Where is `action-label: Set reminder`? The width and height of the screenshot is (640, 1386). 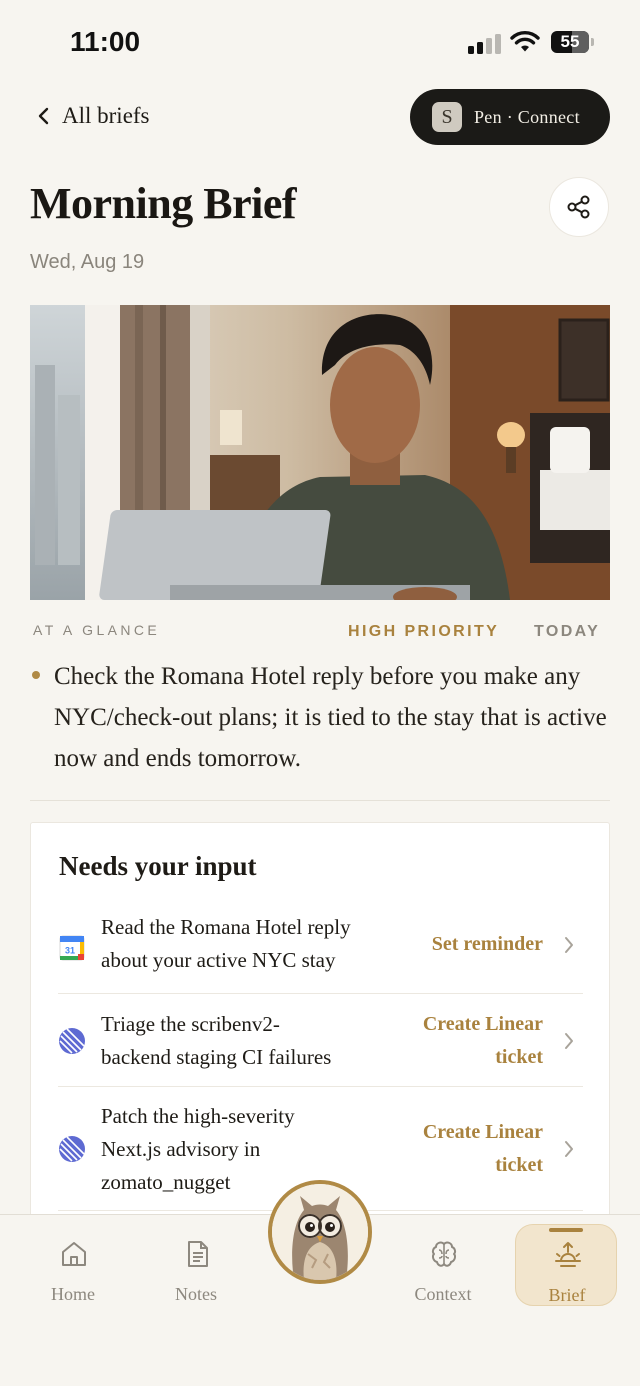
action-label: Set reminder is located at coordinates (487, 944).